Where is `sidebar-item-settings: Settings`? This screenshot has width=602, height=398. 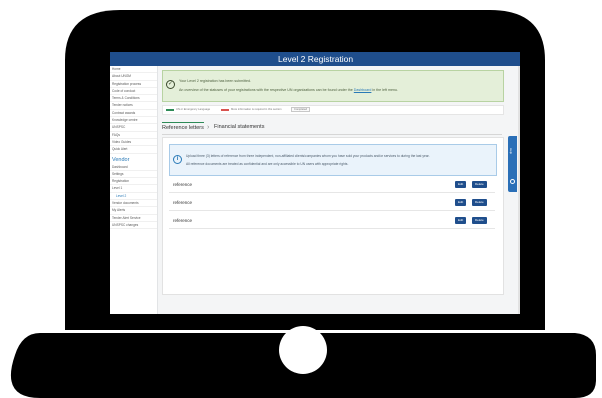 sidebar-item-settings: Settings is located at coordinates (133, 175).